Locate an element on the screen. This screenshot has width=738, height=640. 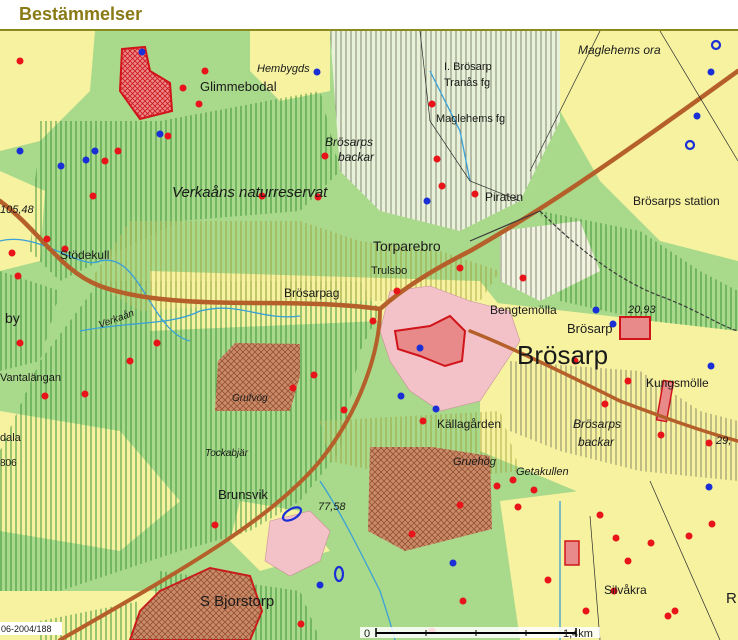
label-backar-2: backar is located at coordinates (596, 442).